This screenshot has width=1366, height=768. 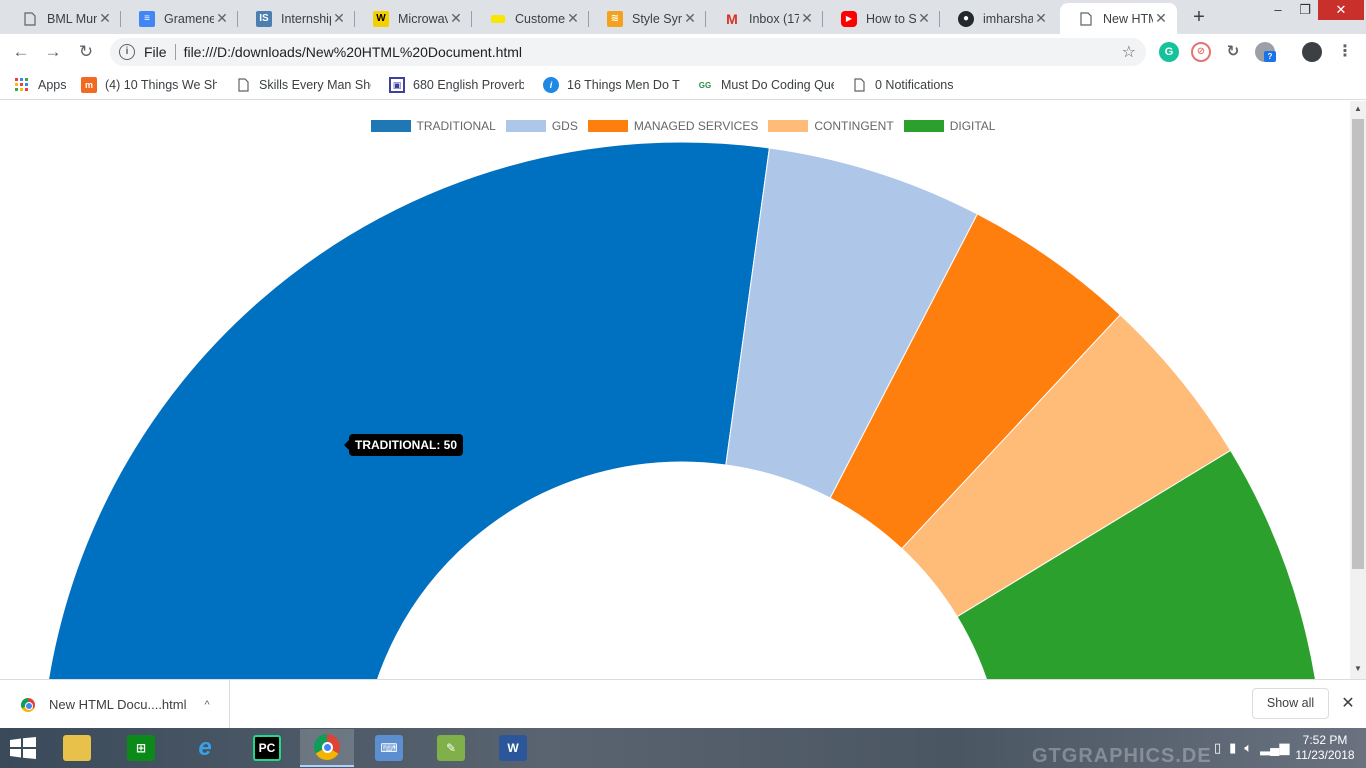 What do you see at coordinates (564, 126) in the screenshot?
I see `legend-label: GDS` at bounding box center [564, 126].